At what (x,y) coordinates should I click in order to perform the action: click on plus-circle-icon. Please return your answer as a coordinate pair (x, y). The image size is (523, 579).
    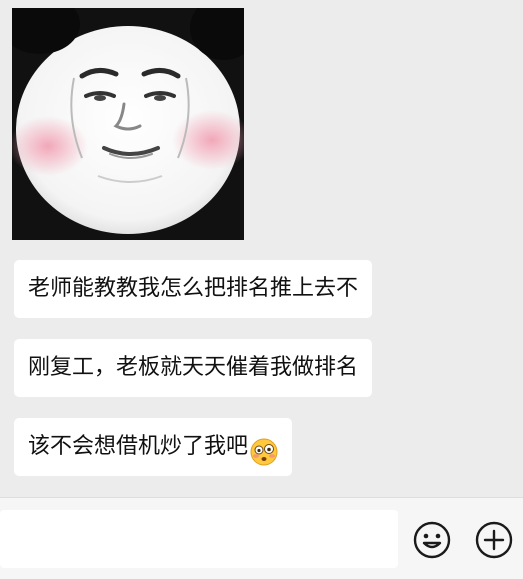
    Looking at the image, I should click on (494, 540).